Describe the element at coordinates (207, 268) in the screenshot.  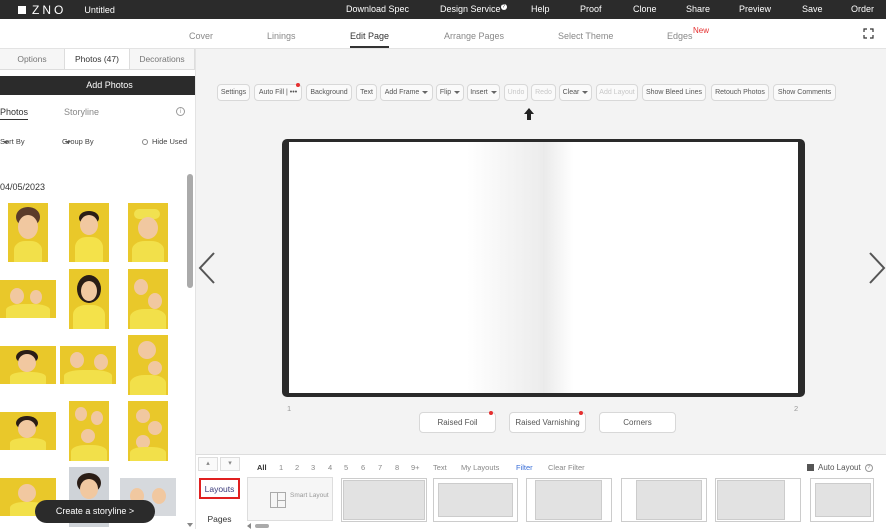
I see `chevron-left-icon` at that location.